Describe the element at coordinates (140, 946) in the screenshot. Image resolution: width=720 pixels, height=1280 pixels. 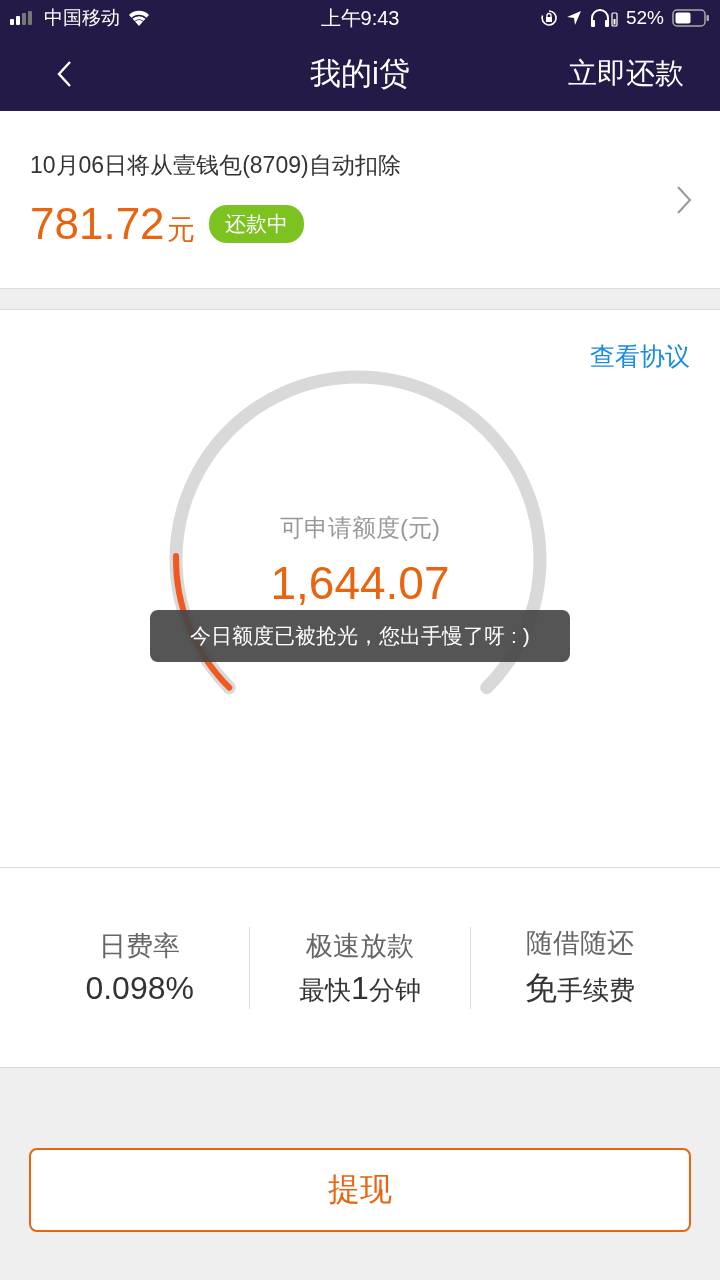
I see `feature-title: 日费率` at that location.